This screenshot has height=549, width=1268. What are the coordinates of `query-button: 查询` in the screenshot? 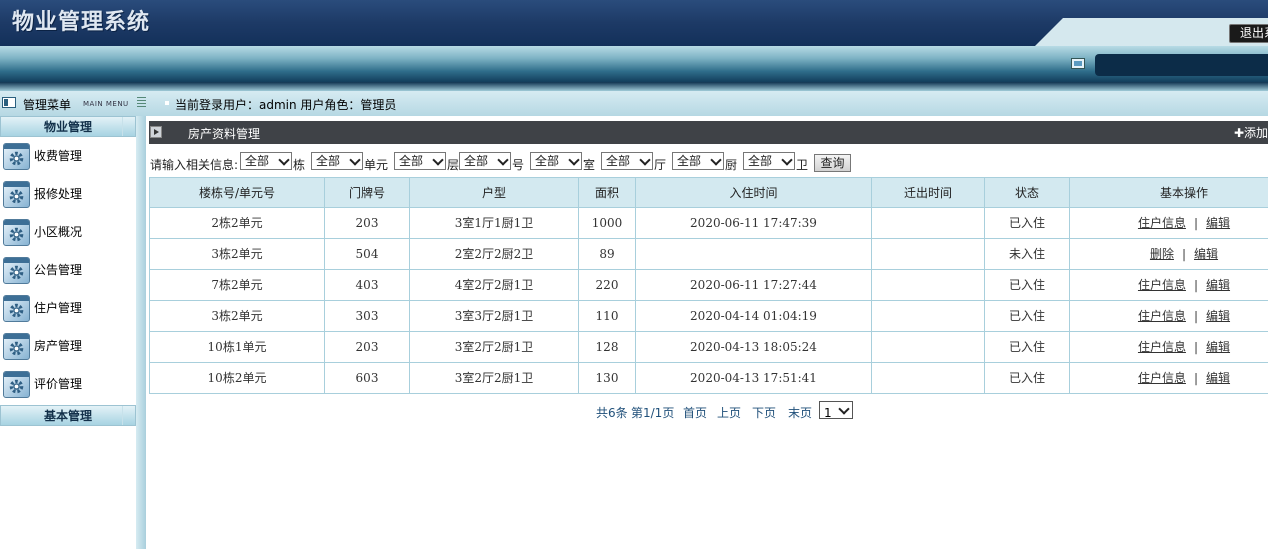 It's located at (832, 163).